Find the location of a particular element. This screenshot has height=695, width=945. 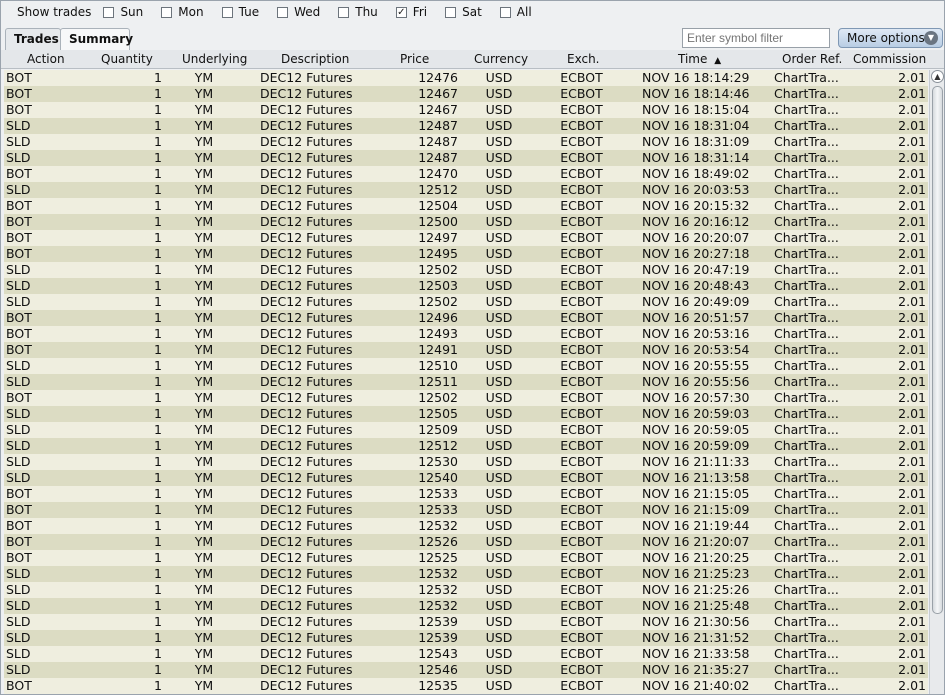

vertical-scrollbar: ▲ is located at coordinates (936, 382).